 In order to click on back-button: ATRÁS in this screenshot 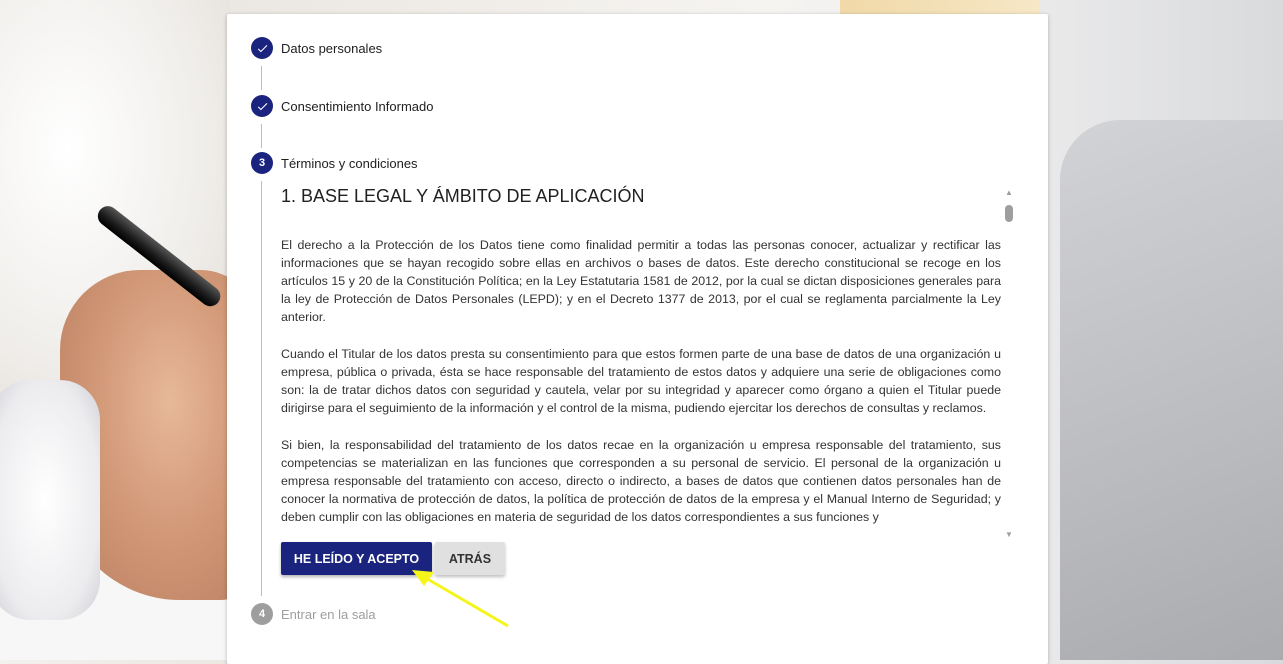, I will do `click(470, 558)`.